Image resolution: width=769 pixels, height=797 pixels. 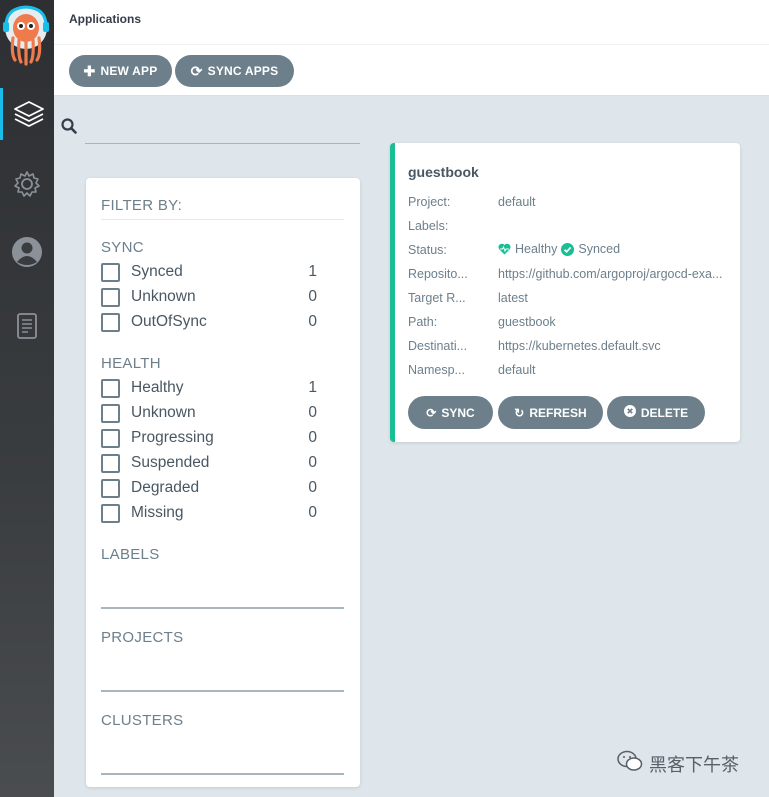 What do you see at coordinates (157, 387) in the screenshot?
I see `filter-label: Healthy` at bounding box center [157, 387].